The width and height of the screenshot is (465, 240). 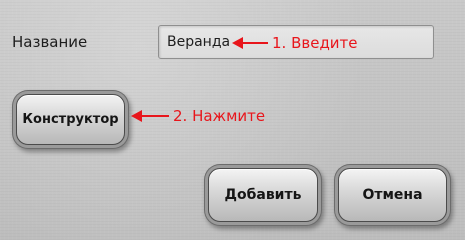 I want to click on constructor-button-label: Конструктор, so click(x=70, y=119).